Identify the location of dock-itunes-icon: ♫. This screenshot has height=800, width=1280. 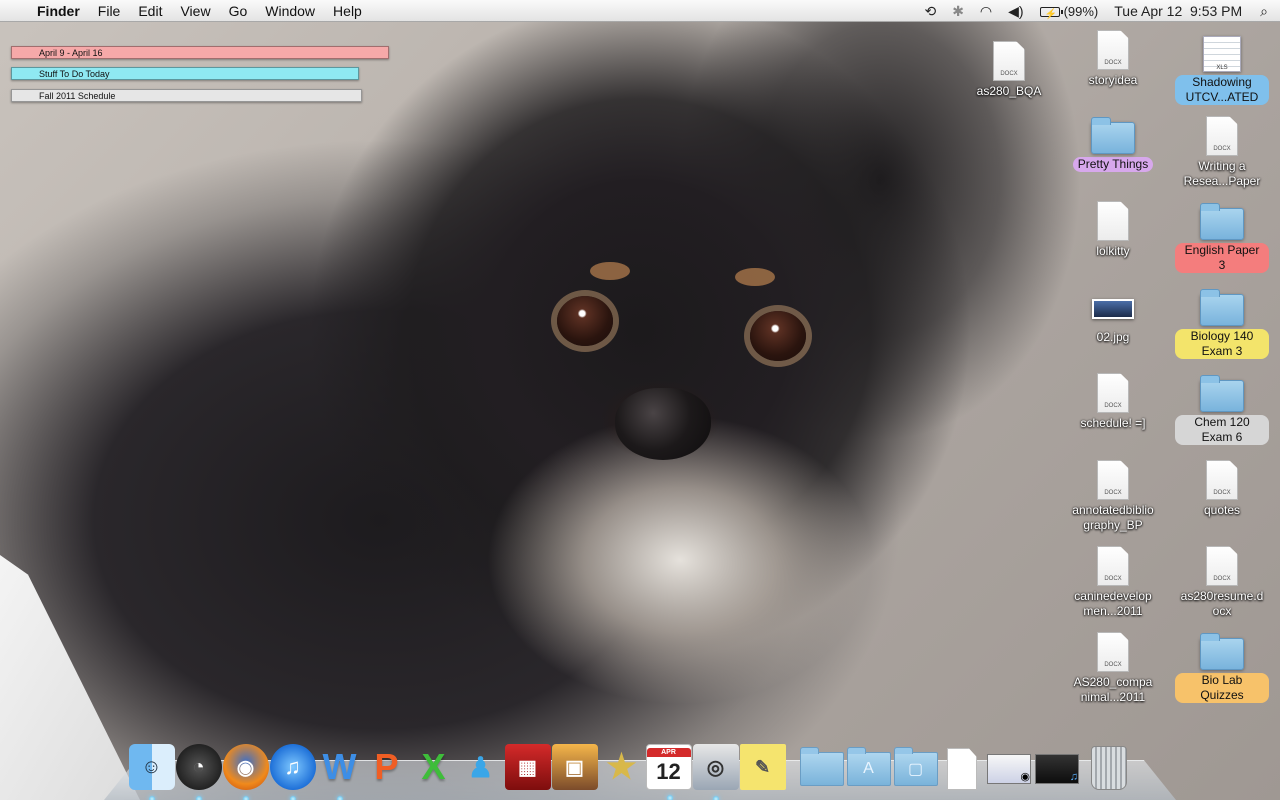
(292, 772).